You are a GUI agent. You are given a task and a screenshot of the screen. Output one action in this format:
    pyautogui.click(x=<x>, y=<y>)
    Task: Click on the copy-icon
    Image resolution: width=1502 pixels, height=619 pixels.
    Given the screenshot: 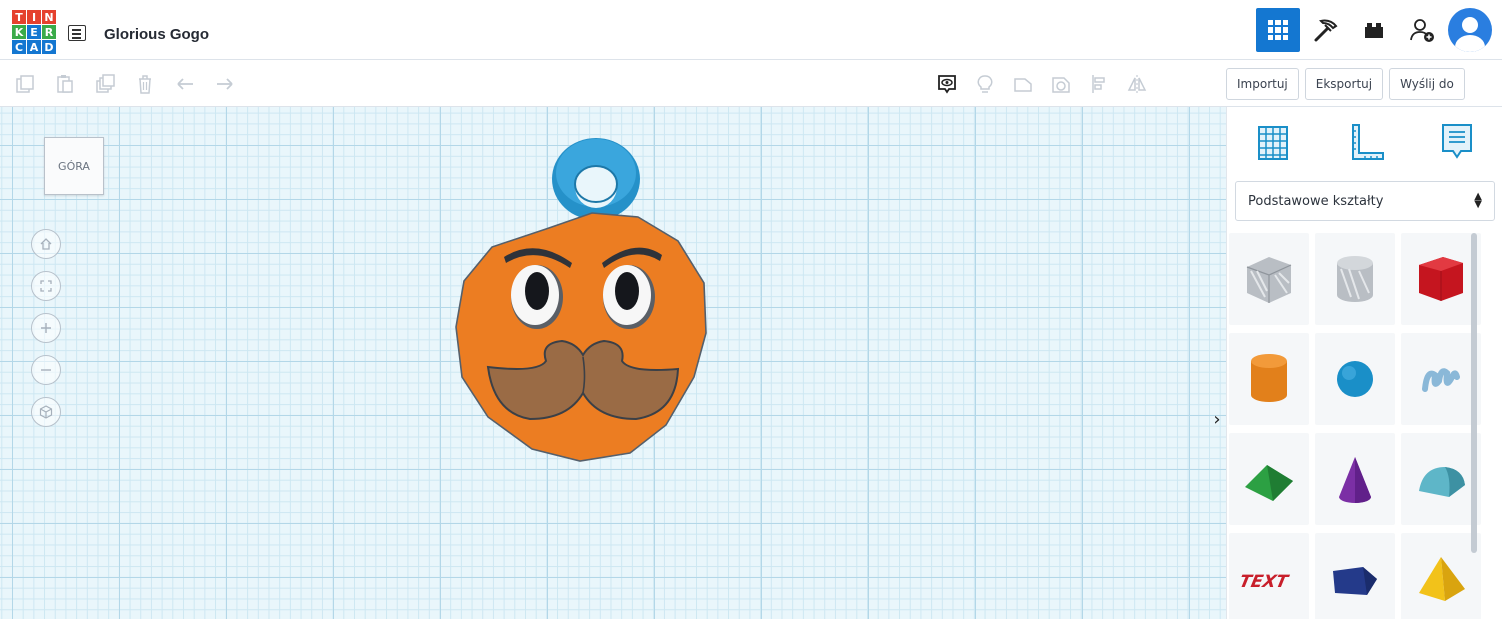 What is the action you would take?
    pyautogui.click(x=25, y=84)
    